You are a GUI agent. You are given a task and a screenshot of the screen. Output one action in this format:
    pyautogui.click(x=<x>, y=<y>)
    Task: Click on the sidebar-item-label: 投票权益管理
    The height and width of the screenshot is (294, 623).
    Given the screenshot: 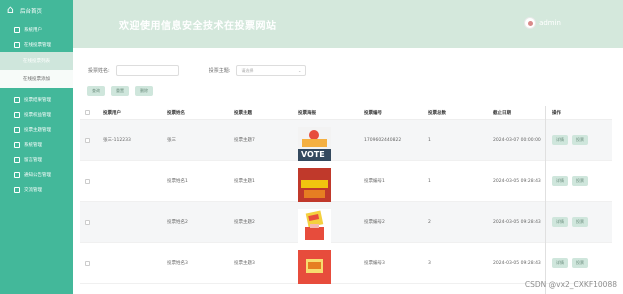 What is the action you would take?
    pyautogui.click(x=37, y=115)
    